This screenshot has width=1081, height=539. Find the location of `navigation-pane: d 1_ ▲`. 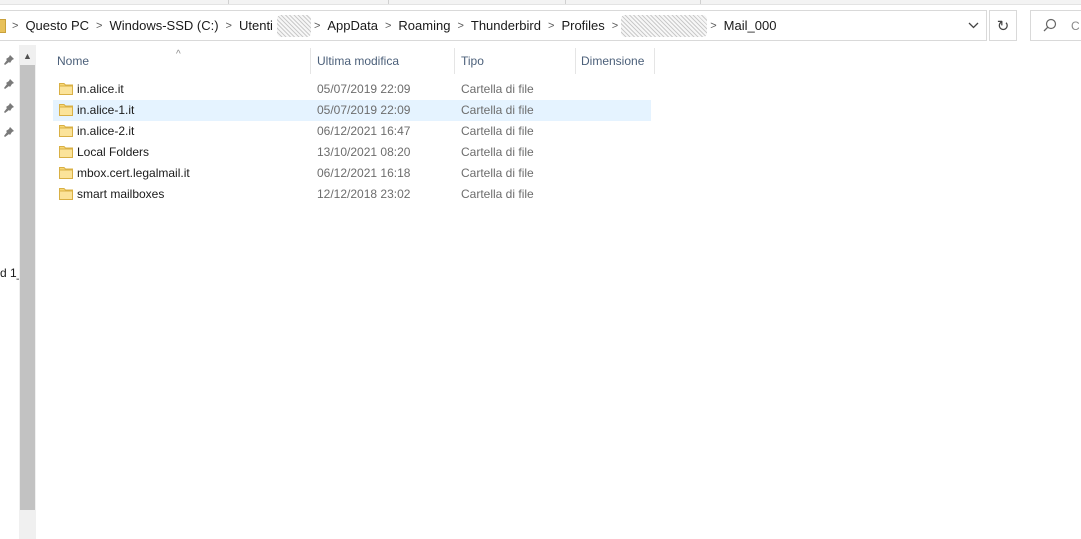

navigation-pane: d 1_ ▲ is located at coordinates (18, 292).